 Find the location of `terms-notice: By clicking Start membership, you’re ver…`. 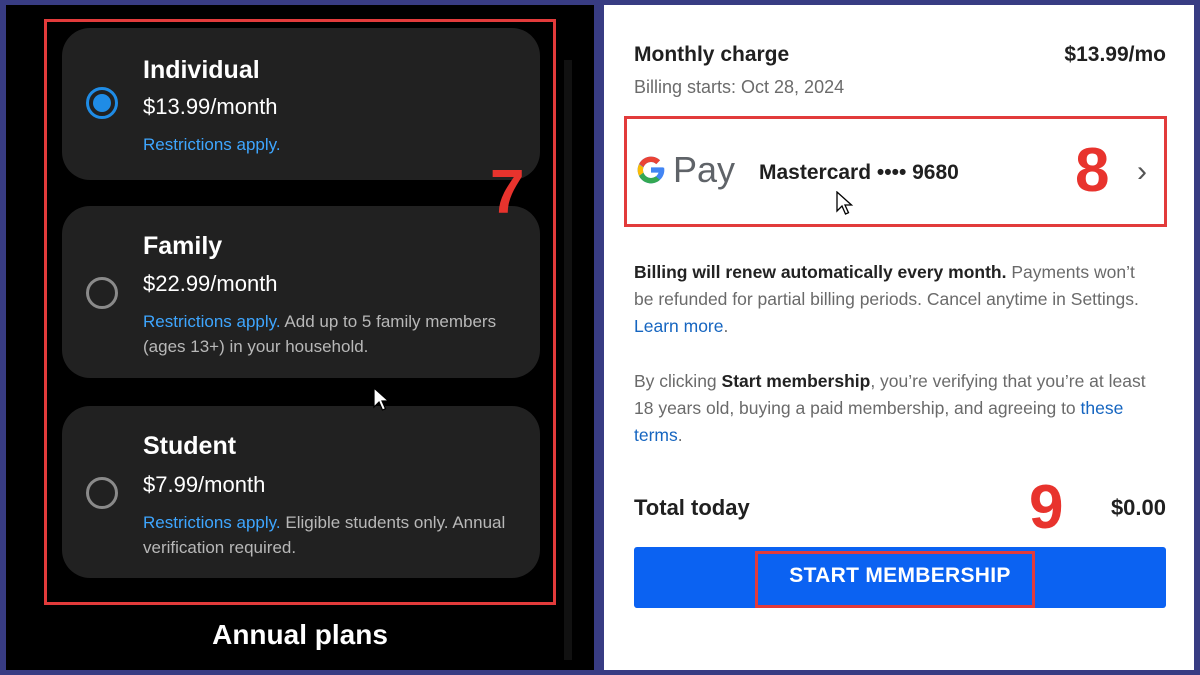

terms-notice: By clicking Start membership, you’re ver… is located at coordinates (894, 408).